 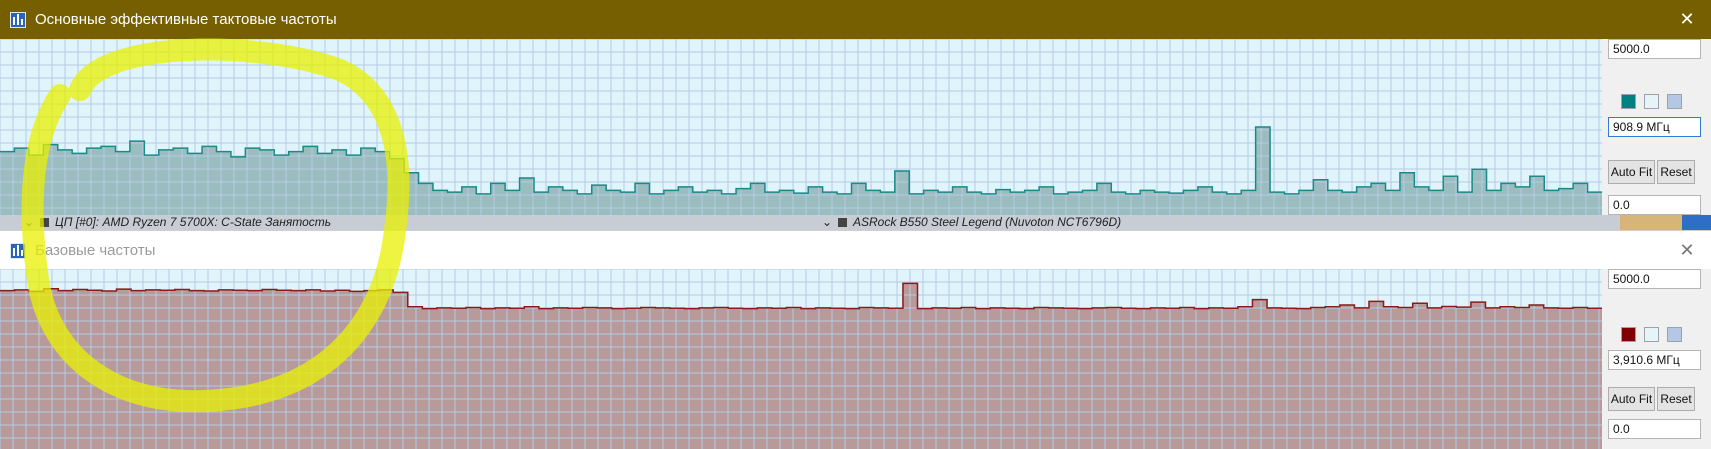 What do you see at coordinates (1654, 127) in the screenshot?
I see `current-value-field: 908.9 МГц` at bounding box center [1654, 127].